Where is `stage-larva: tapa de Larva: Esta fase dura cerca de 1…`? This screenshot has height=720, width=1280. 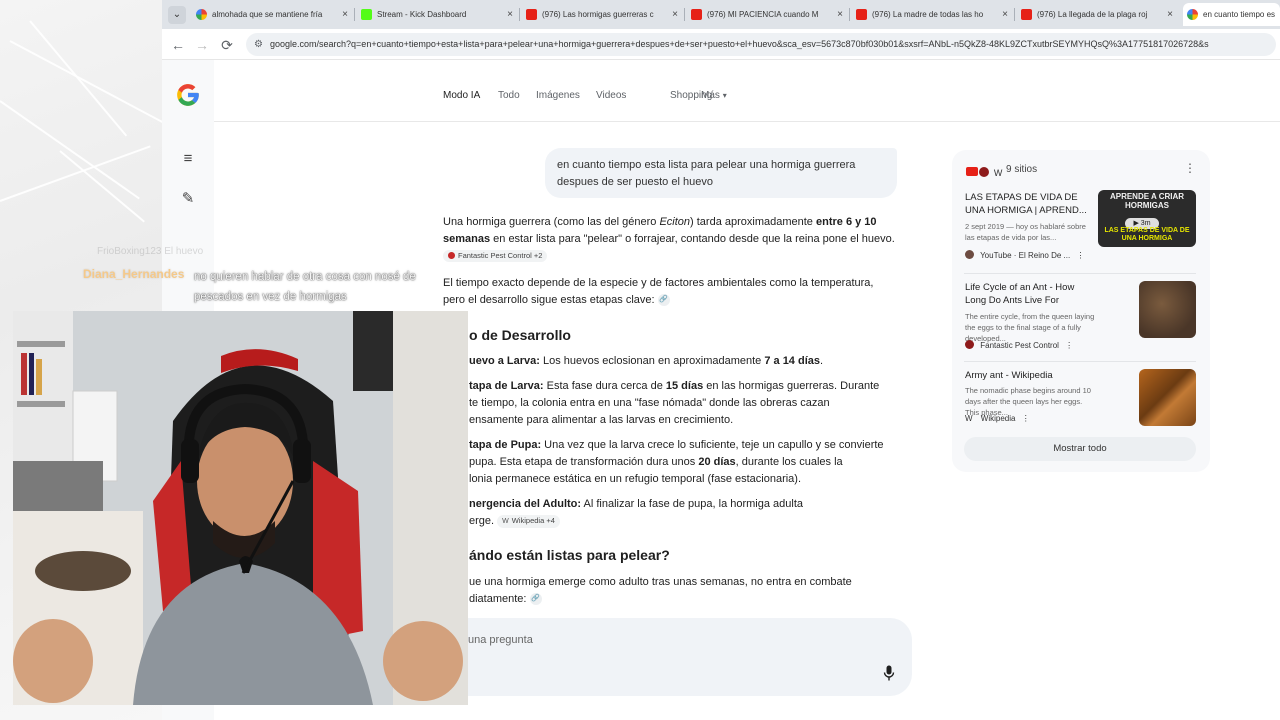
stage-larva: tapa de Larva: Esta fase dura cerca de 1… is located at coordinates (684, 403).